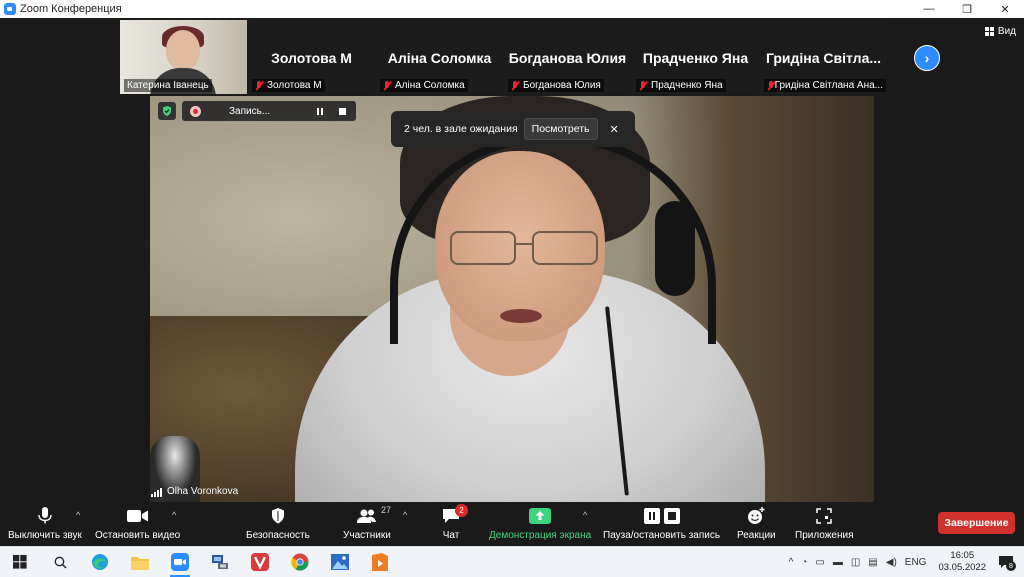  Describe the element at coordinates (891, 562) in the screenshot. I see `tray-volume-icon: ◀)` at that location.